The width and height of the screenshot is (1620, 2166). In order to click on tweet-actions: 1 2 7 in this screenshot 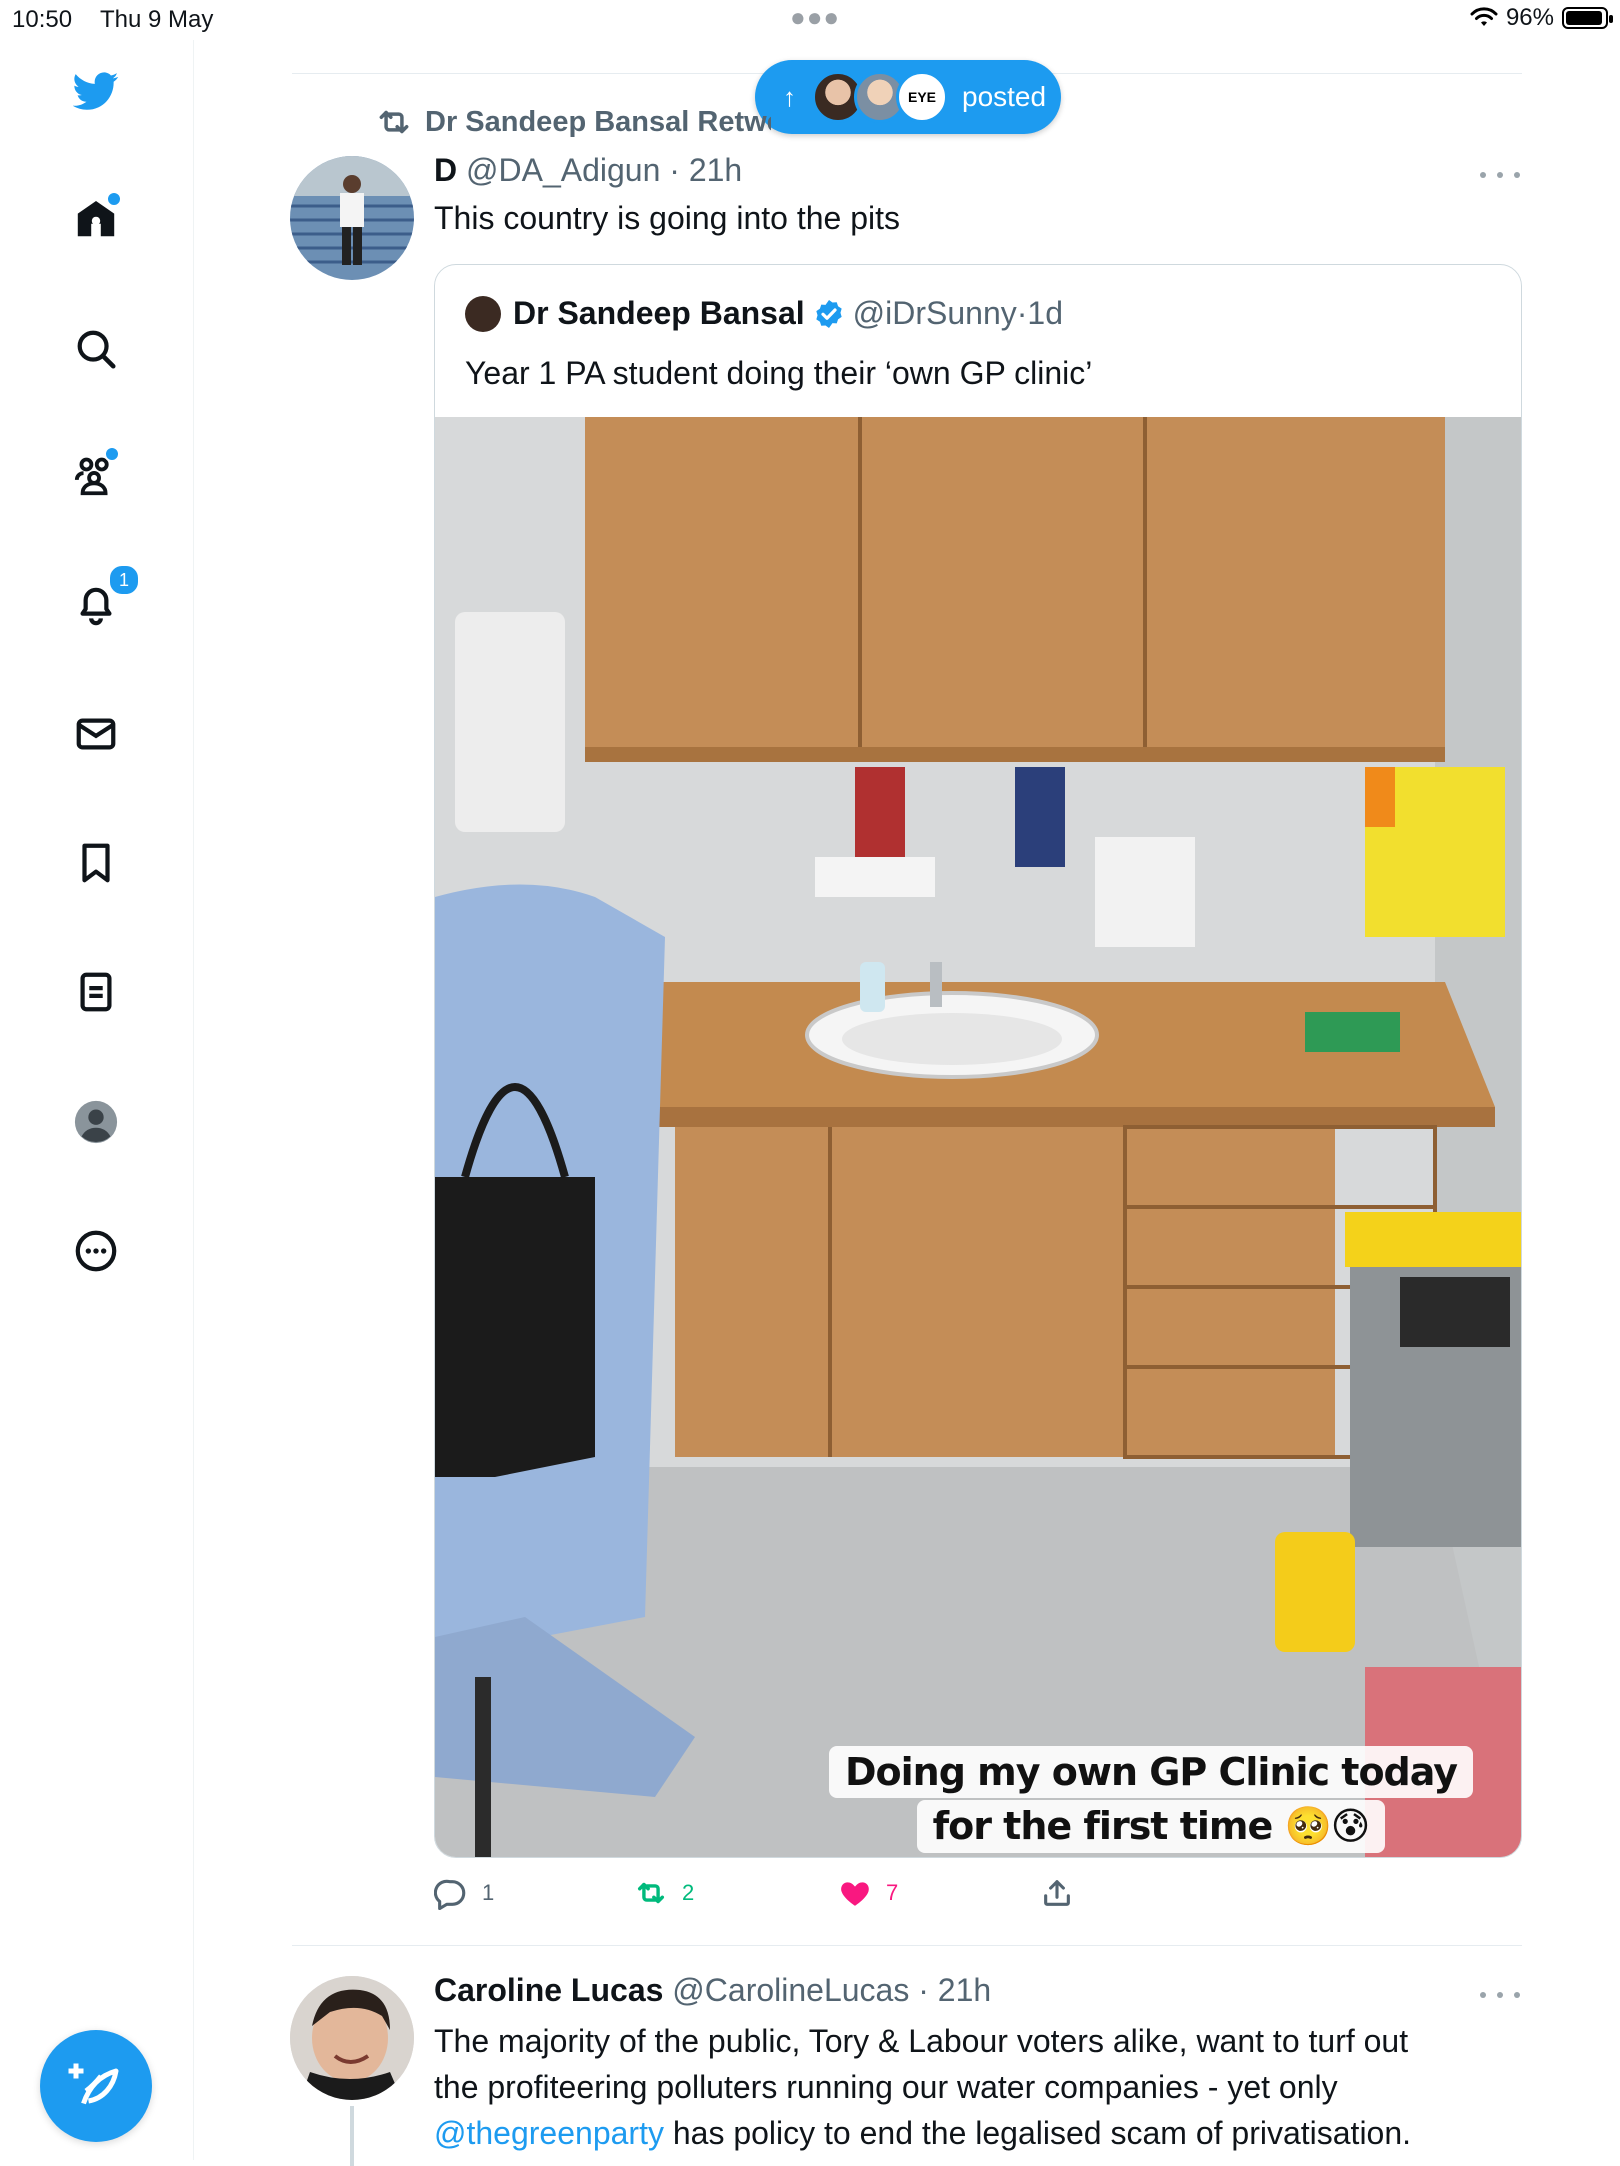, I will do `click(764, 1896)`.